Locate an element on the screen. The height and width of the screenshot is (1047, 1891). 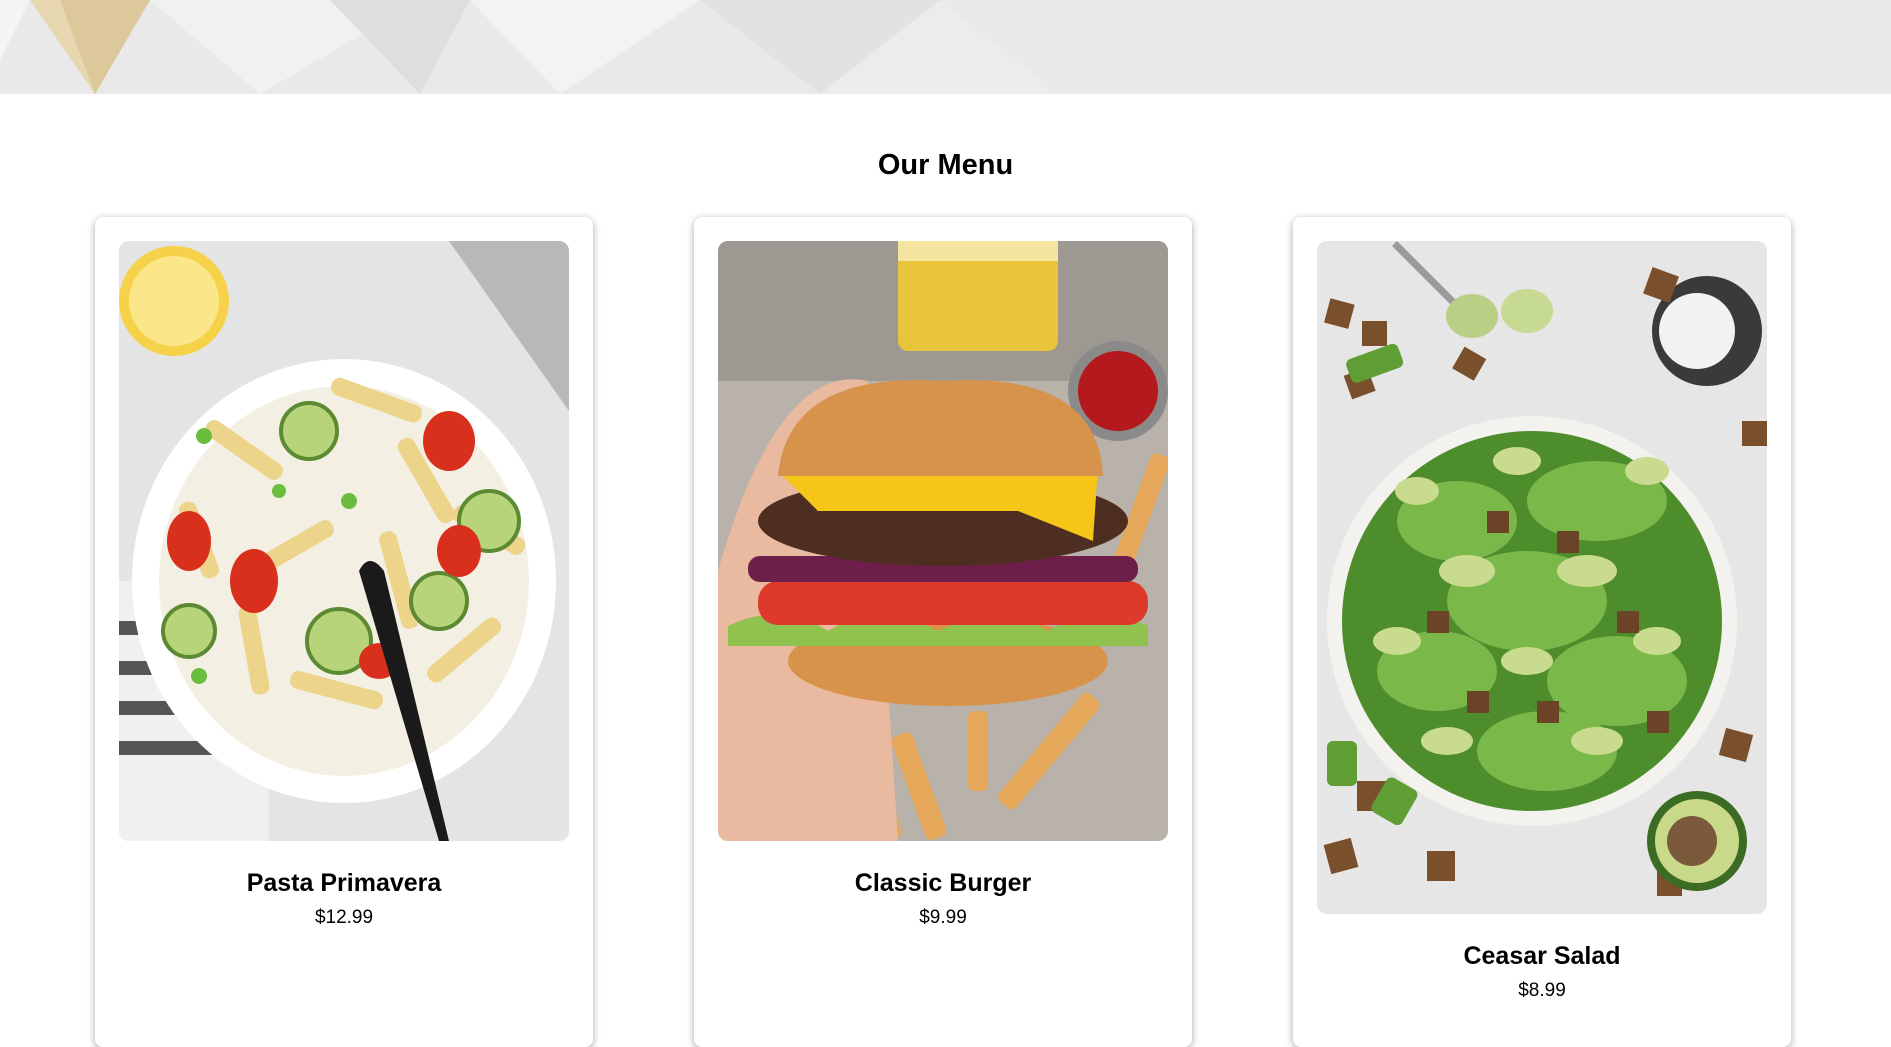
menu-item-price: $12.99 is located at coordinates (344, 917).